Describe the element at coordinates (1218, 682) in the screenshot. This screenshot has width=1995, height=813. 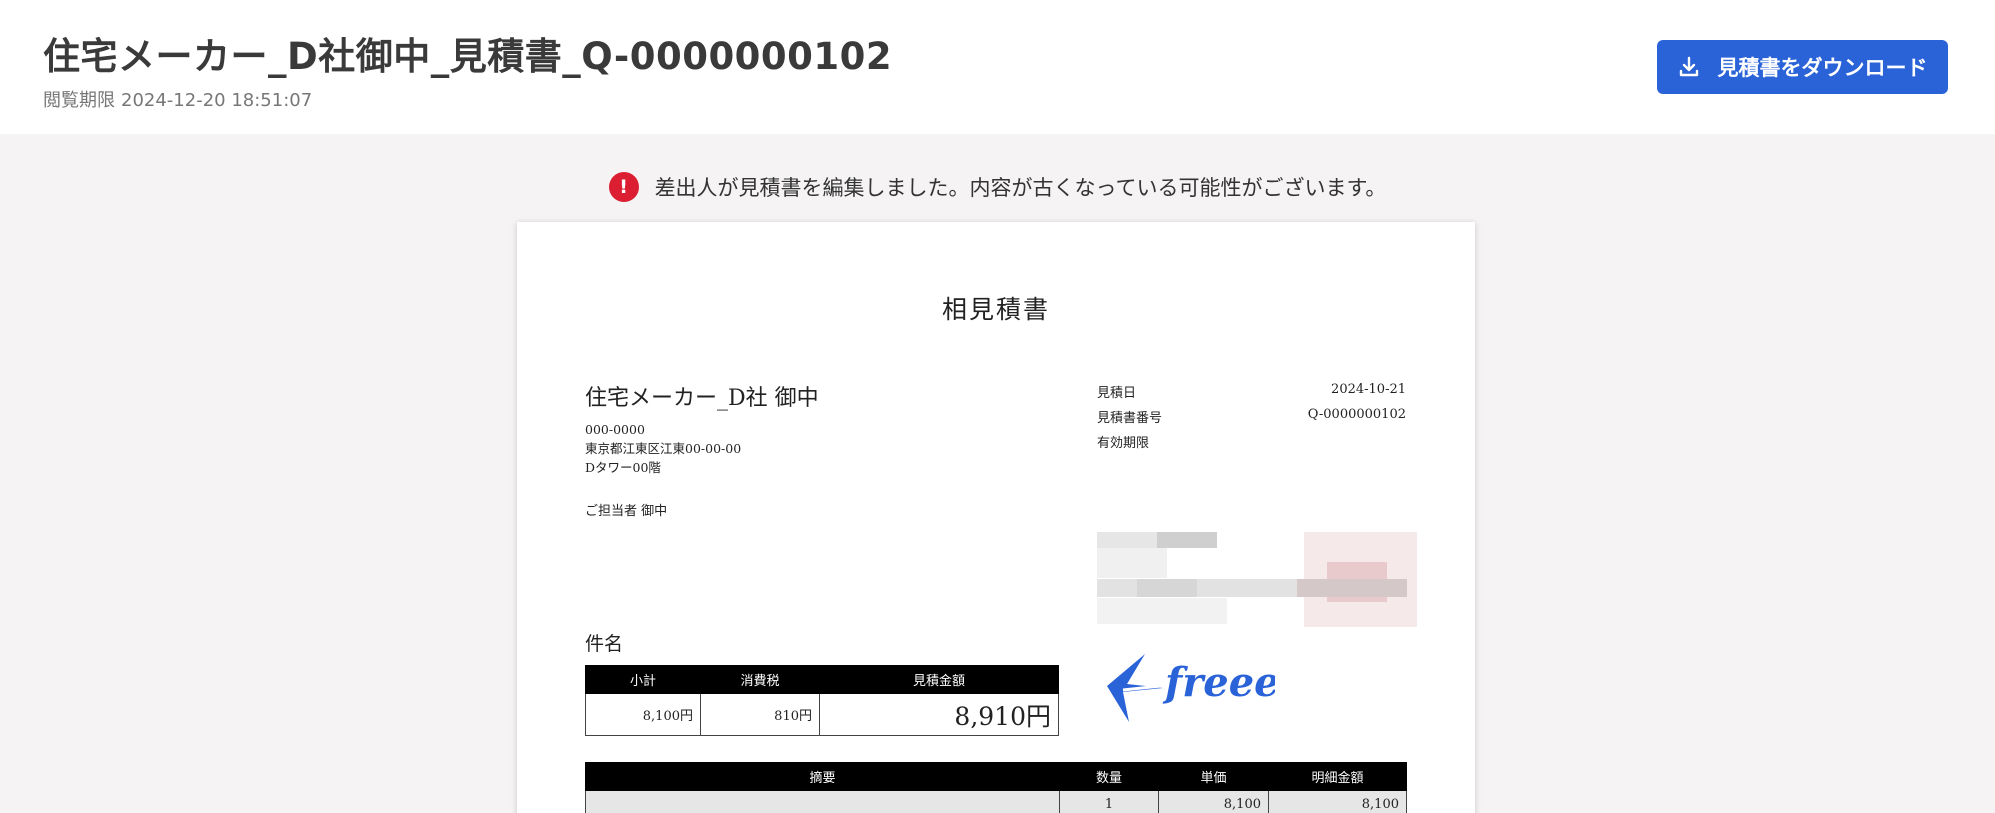
I see `freee-logo-text: freee` at that location.